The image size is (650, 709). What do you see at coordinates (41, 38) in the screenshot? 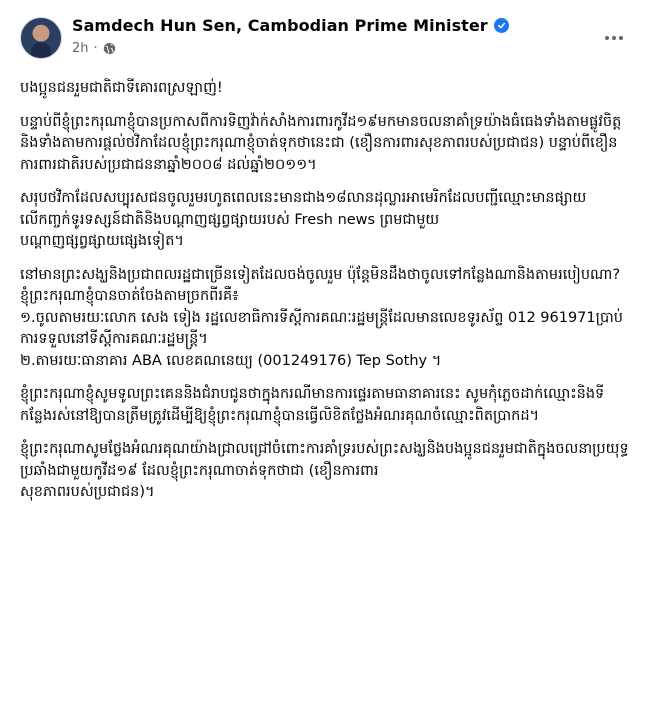
I see `author-avatar` at bounding box center [41, 38].